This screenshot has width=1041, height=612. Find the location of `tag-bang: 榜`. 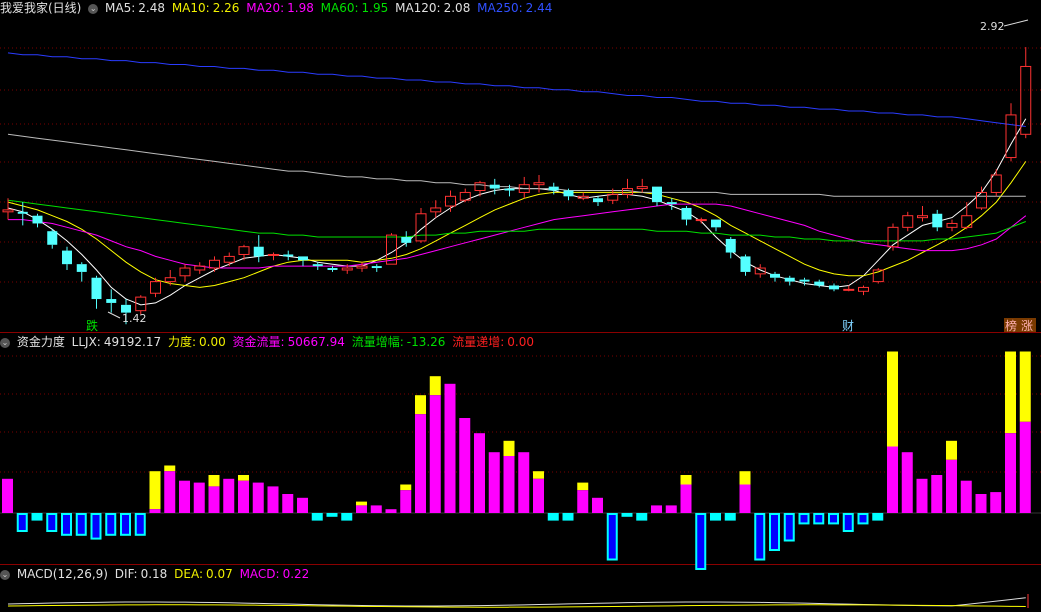

tag-bang: 榜 is located at coordinates (1011, 325).